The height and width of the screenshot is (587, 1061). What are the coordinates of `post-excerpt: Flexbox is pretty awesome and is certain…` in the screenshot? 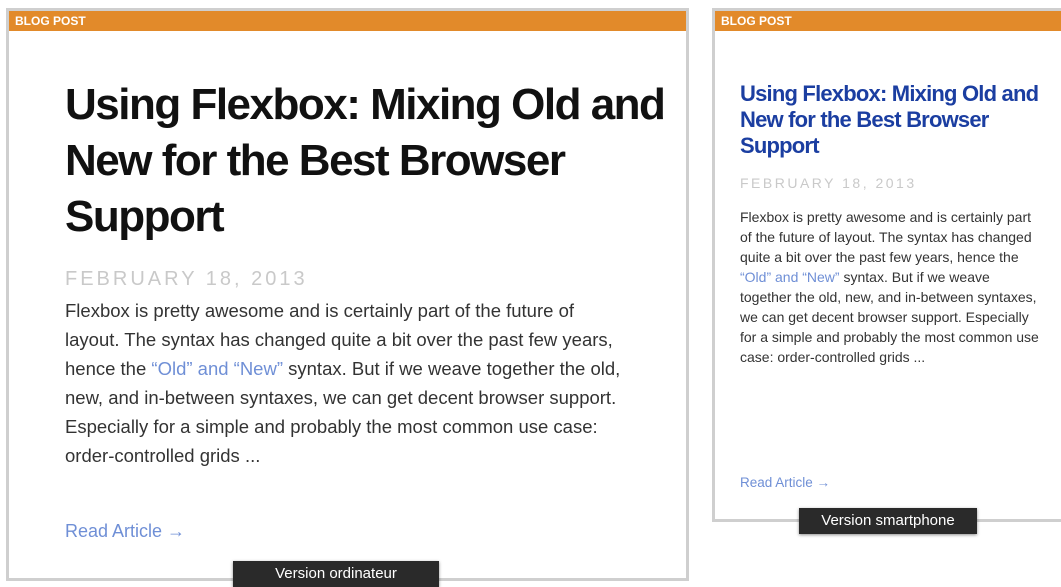 It's located at (892, 287).